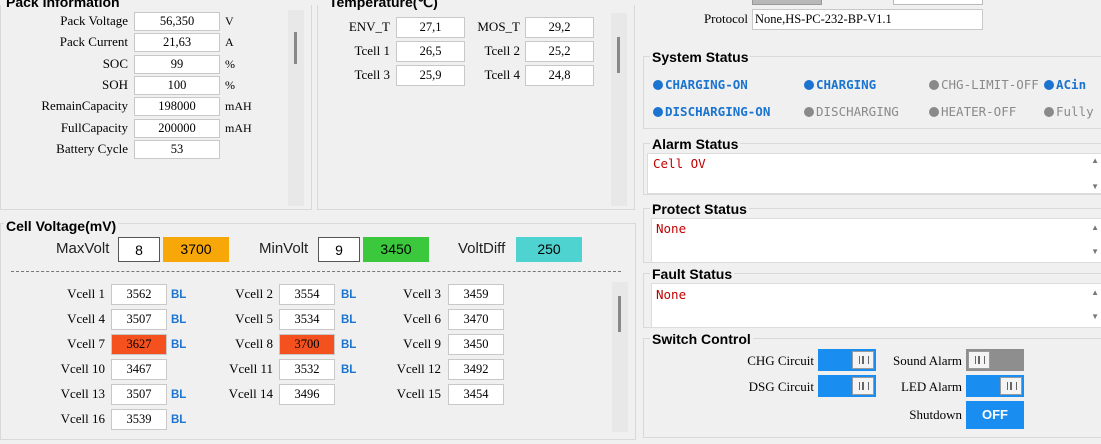 This screenshot has width=1101, height=444. Describe the element at coordinates (229, 42) in the screenshot. I see `pack-row-unit: A` at that location.